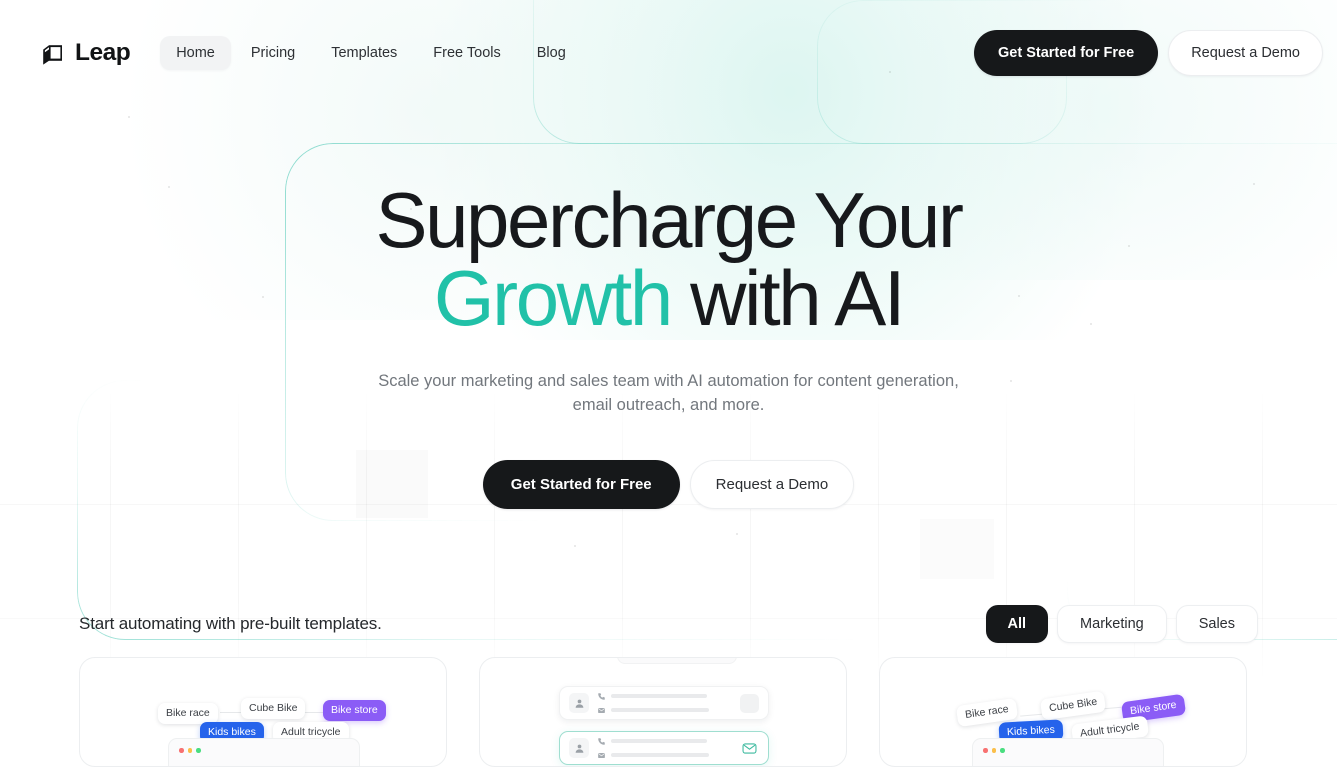 The image size is (1337, 768). I want to click on envelope-icon, so click(749, 748).